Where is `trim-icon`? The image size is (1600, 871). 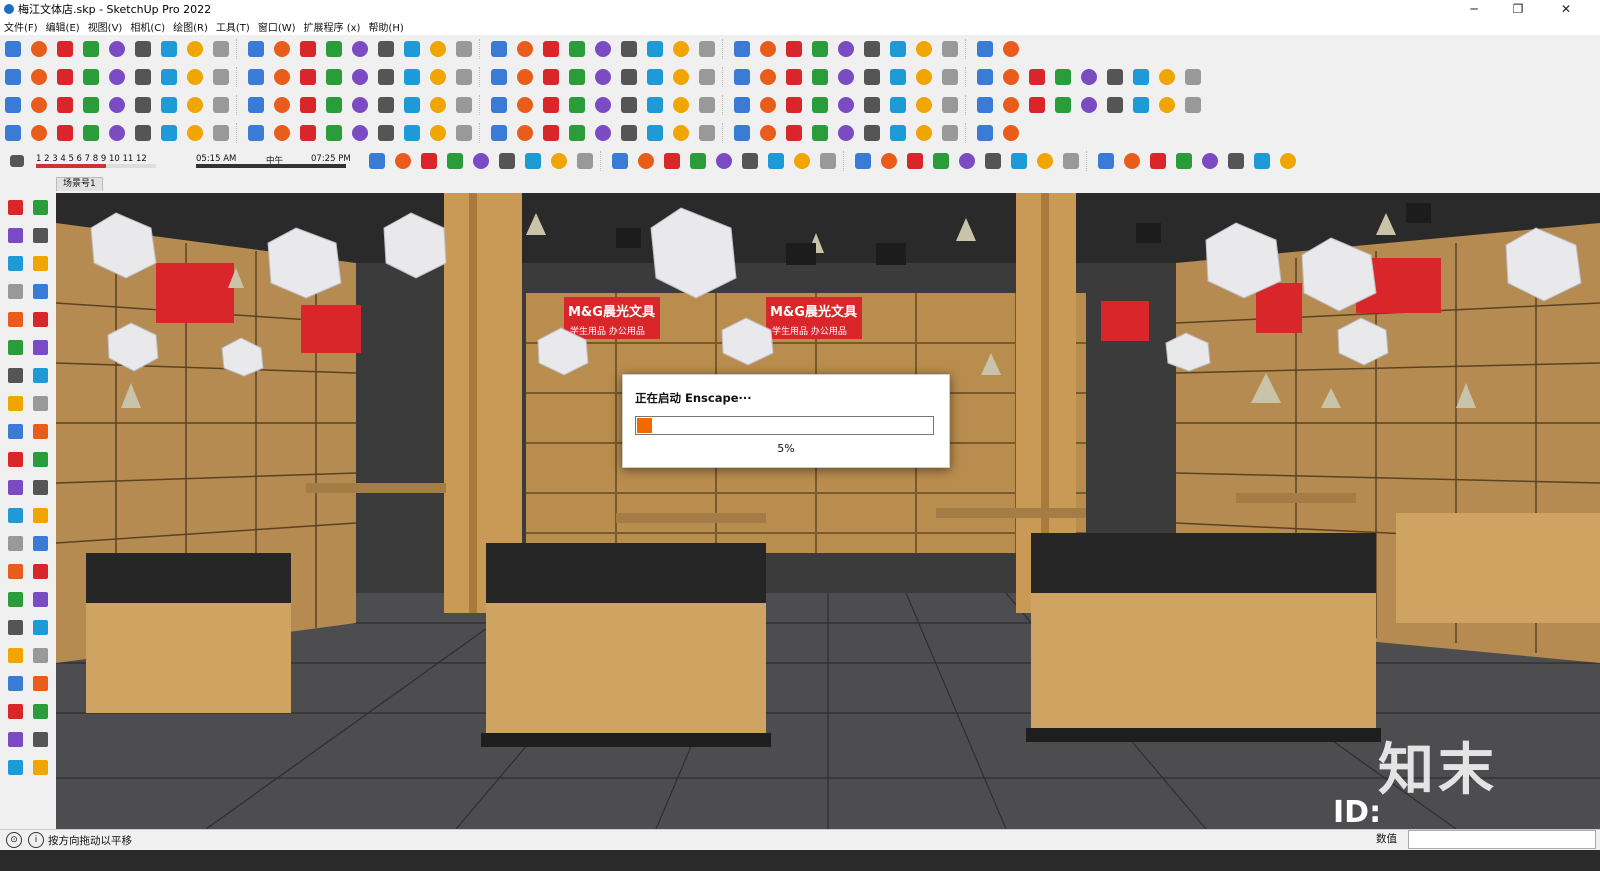
trim-icon is located at coordinates (950, 77).